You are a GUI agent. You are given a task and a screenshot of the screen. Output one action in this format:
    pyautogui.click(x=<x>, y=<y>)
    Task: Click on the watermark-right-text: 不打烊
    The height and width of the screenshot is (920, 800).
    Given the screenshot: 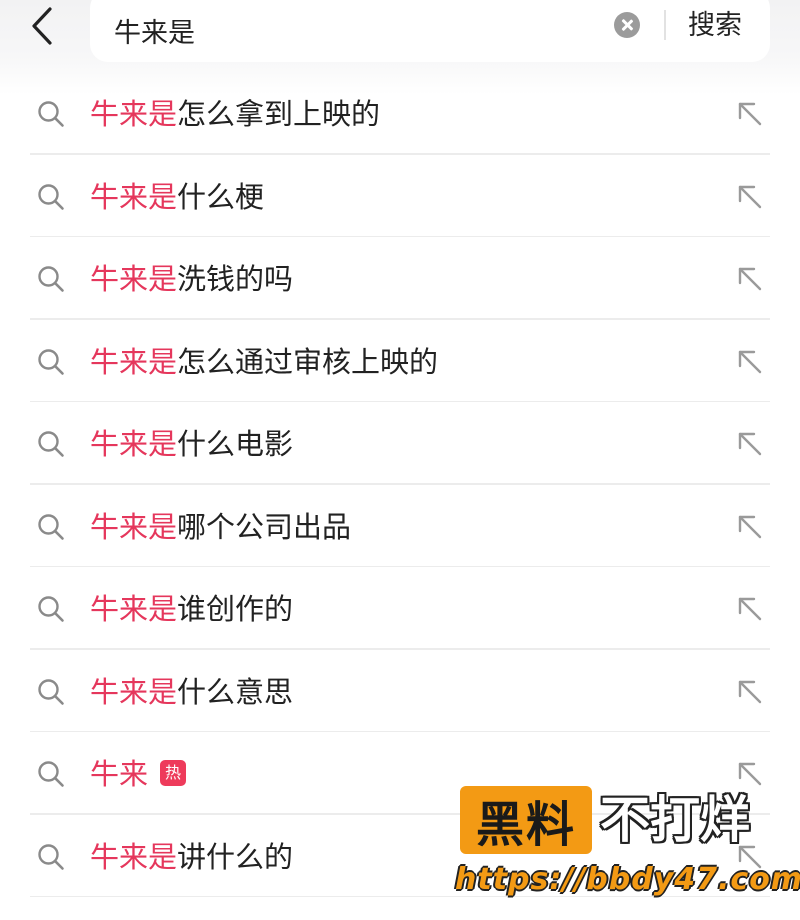 What is the action you would take?
    pyautogui.click(x=675, y=820)
    